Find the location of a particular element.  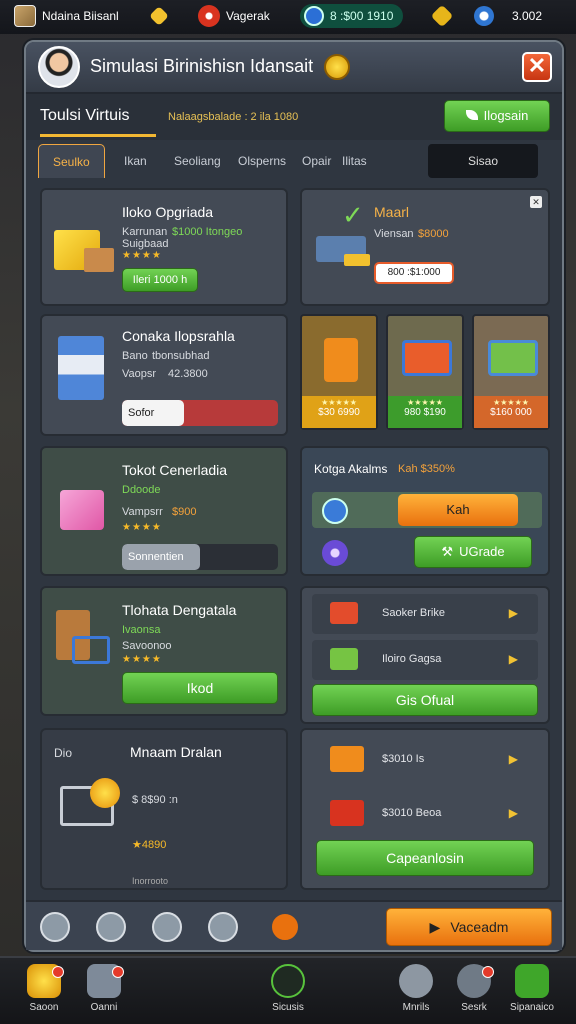

list-panel-1: Saoker Brike ▶ Iloiro Gagsa ▶ Gis Ofual is located at coordinates (425, 655).